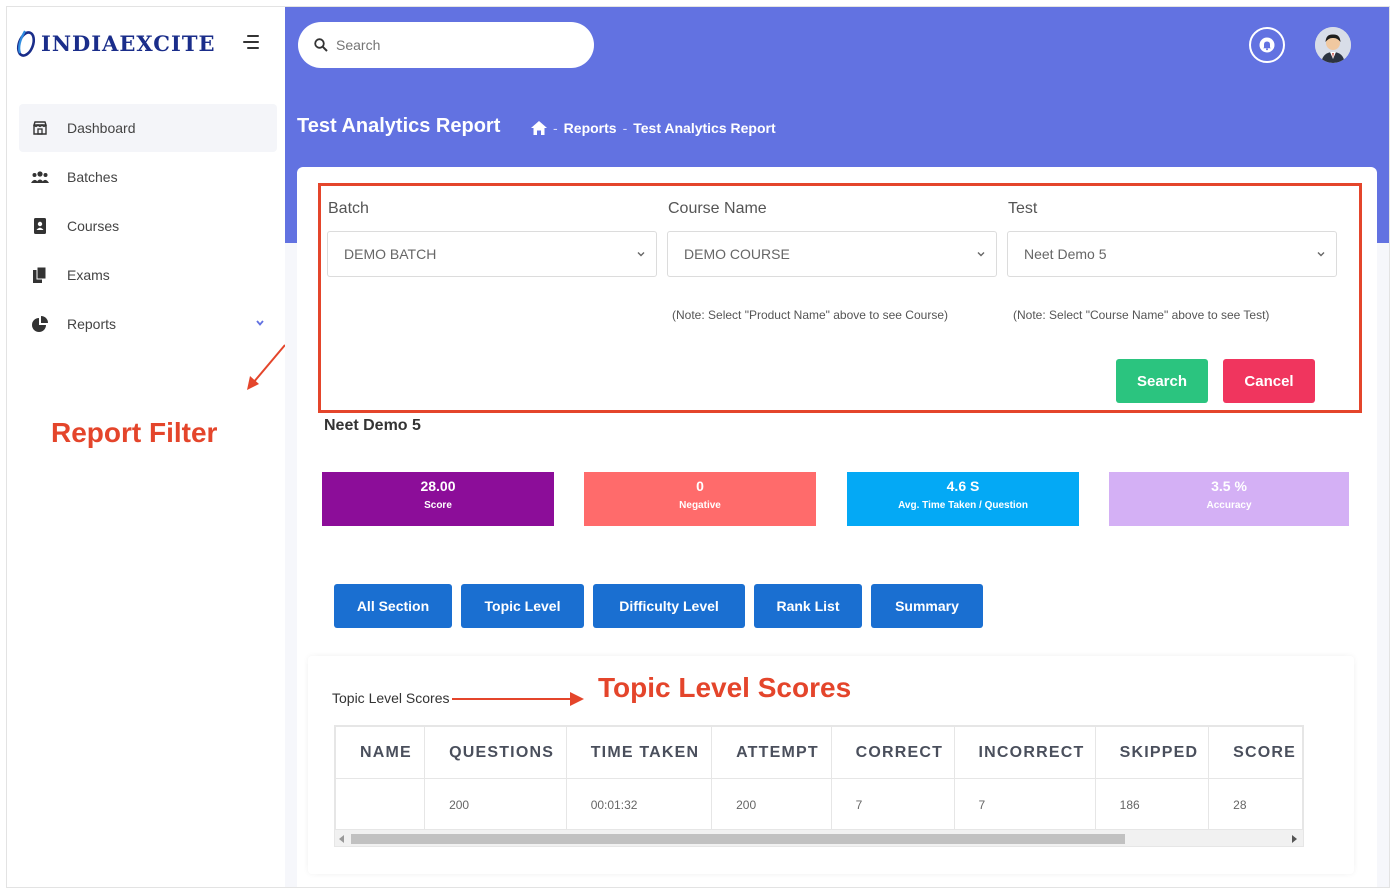 The image size is (1396, 888). What do you see at coordinates (399, 126) in the screenshot?
I see `page-title: Test Analytics Report` at bounding box center [399, 126].